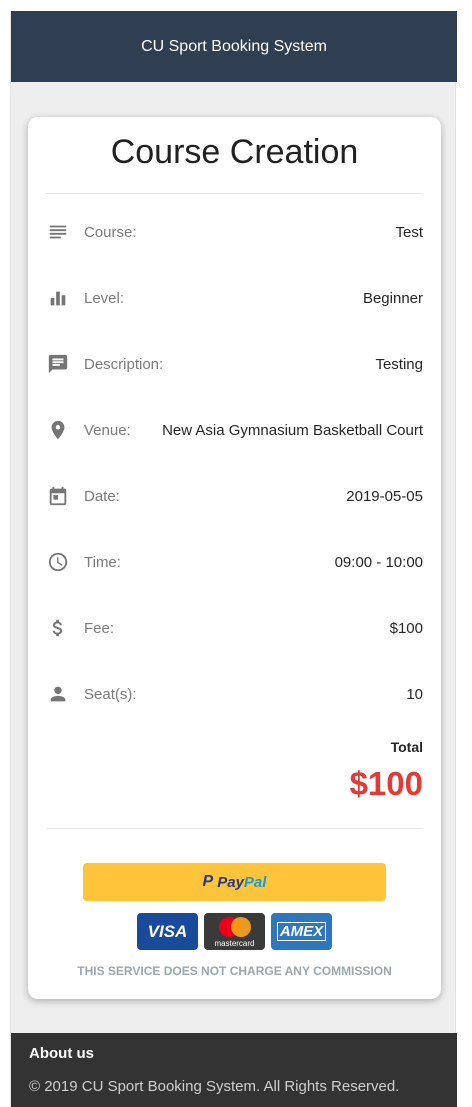  What do you see at coordinates (58, 562) in the screenshot?
I see `clock-icon` at bounding box center [58, 562].